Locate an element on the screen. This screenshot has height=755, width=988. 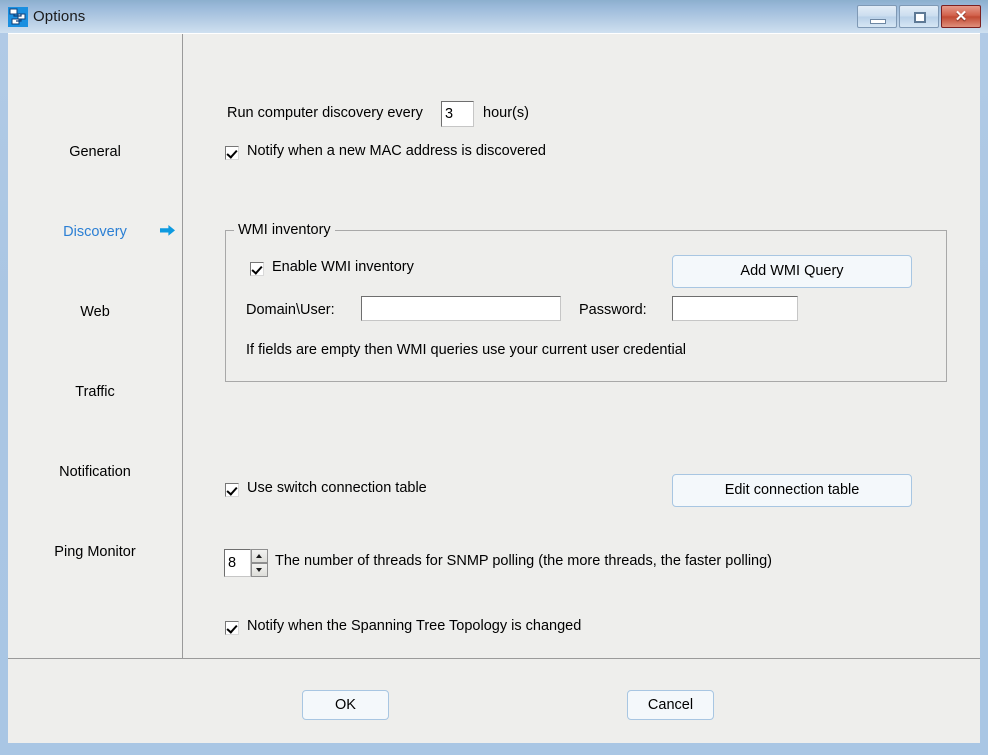
snmp-threads-input is located at coordinates (237, 563).